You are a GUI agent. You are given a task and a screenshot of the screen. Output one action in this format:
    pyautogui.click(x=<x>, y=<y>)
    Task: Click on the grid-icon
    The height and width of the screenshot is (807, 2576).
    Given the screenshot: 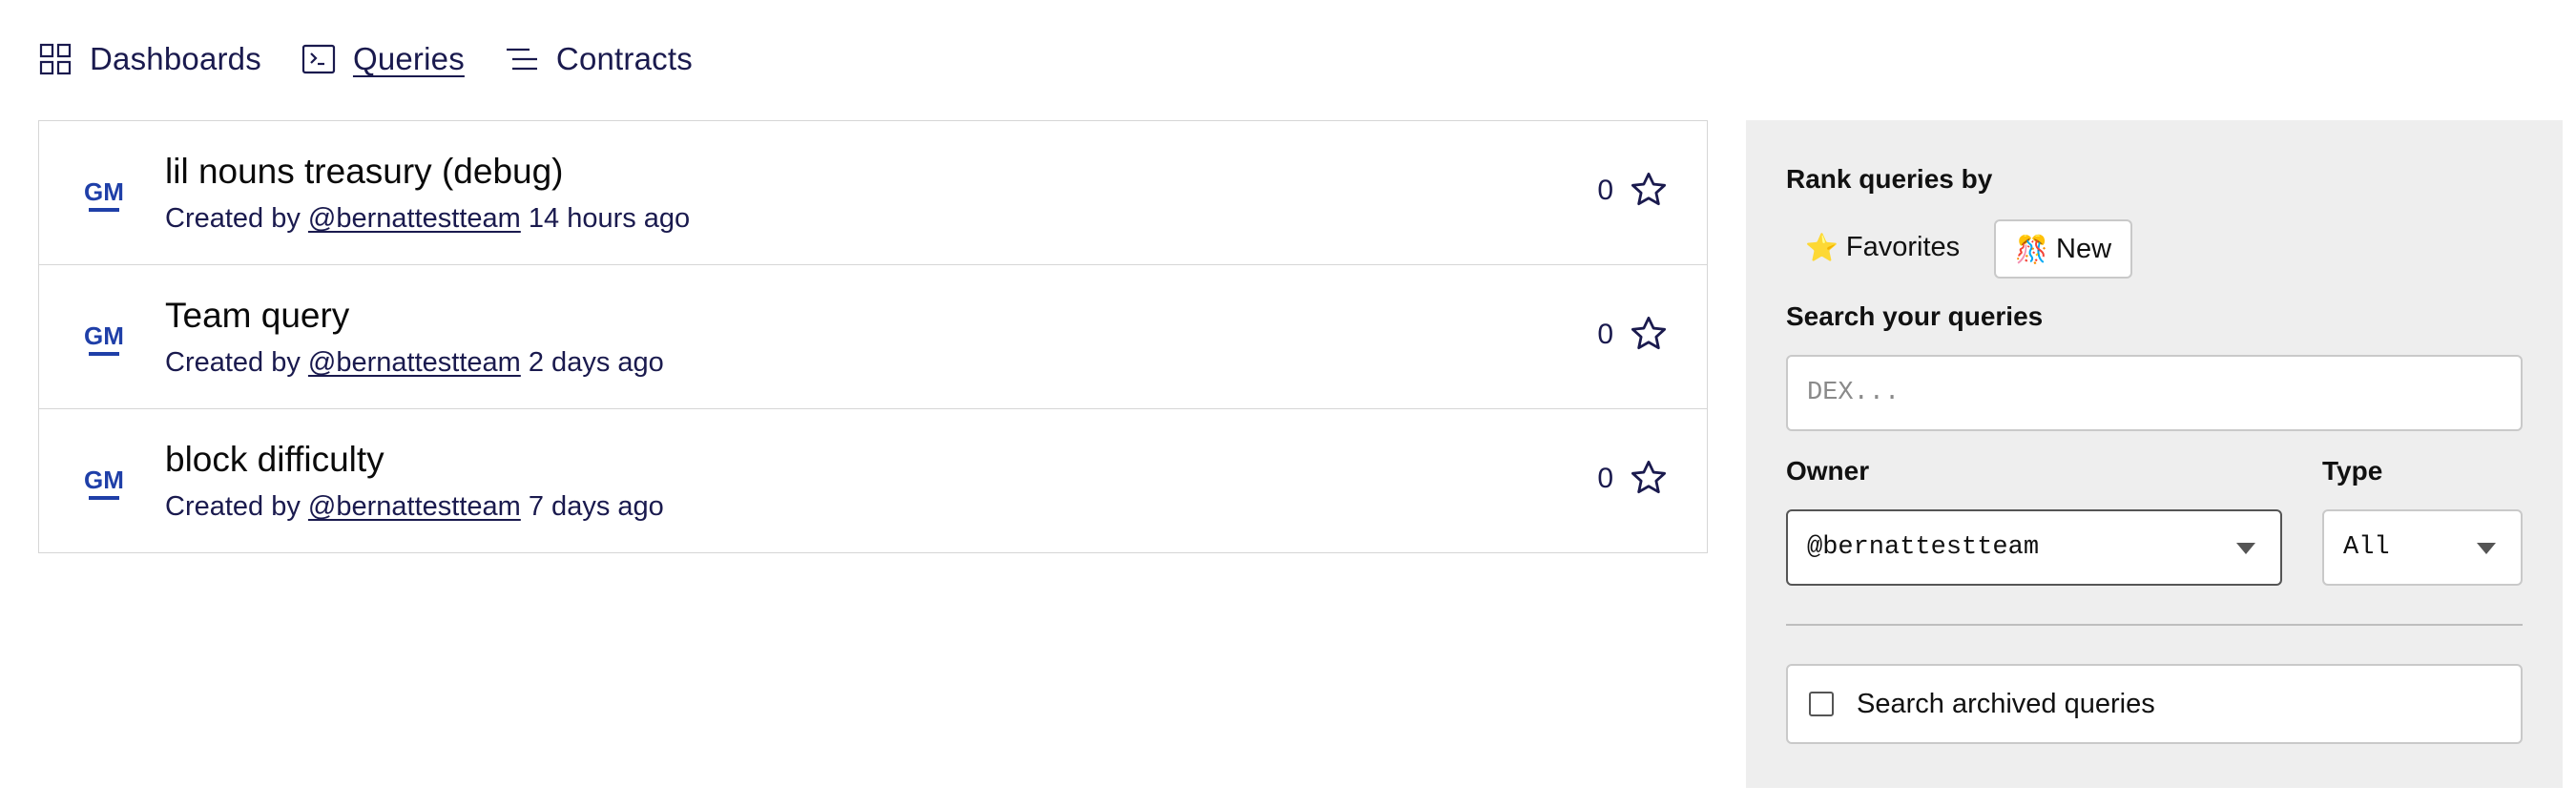 What is the action you would take?
    pyautogui.click(x=55, y=59)
    